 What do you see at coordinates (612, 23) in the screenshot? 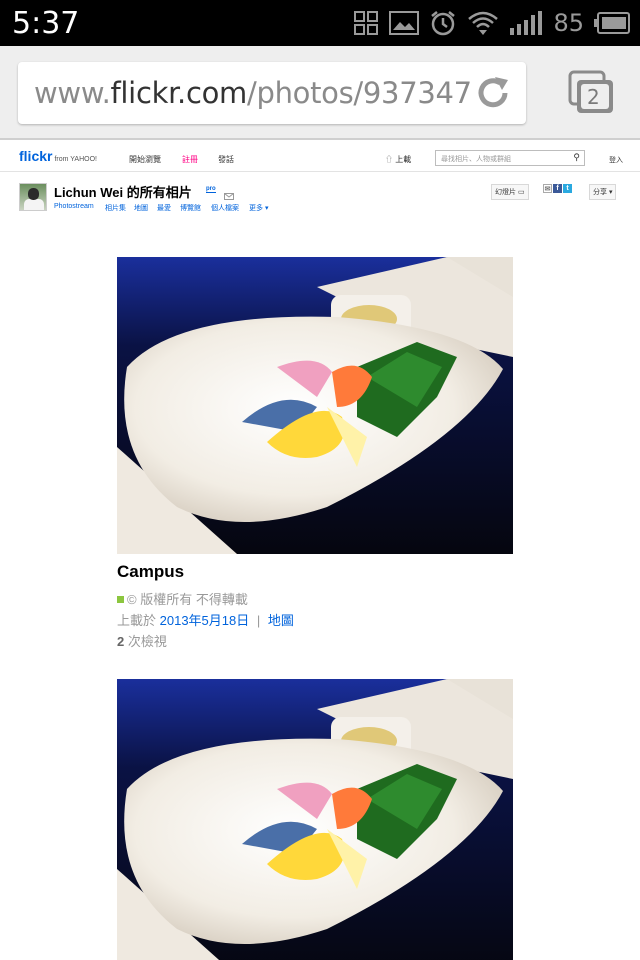
I see `battery-icon` at bounding box center [612, 23].